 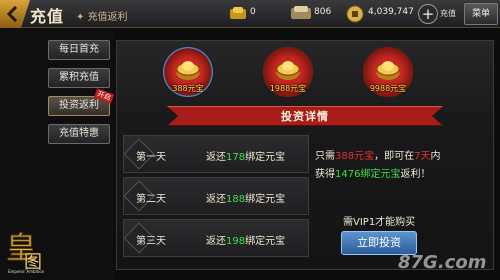 I want to click on plus-icon: +, so click(x=428, y=14).